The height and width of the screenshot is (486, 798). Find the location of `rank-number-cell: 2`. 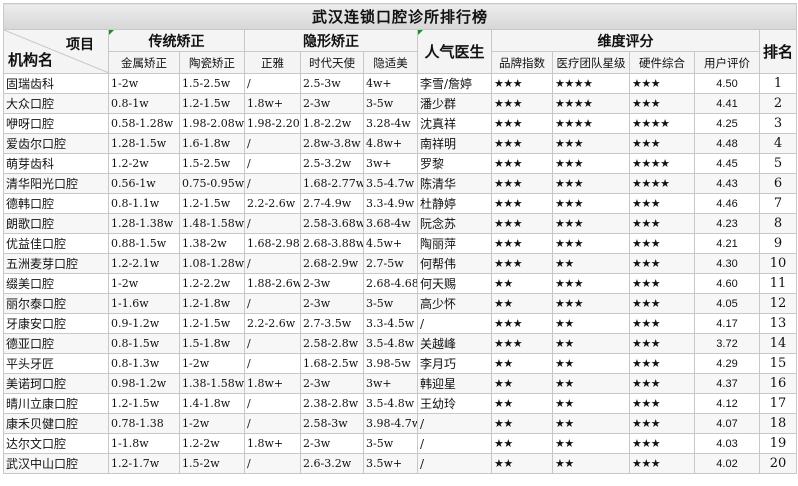

rank-number-cell: 2 is located at coordinates (778, 103).